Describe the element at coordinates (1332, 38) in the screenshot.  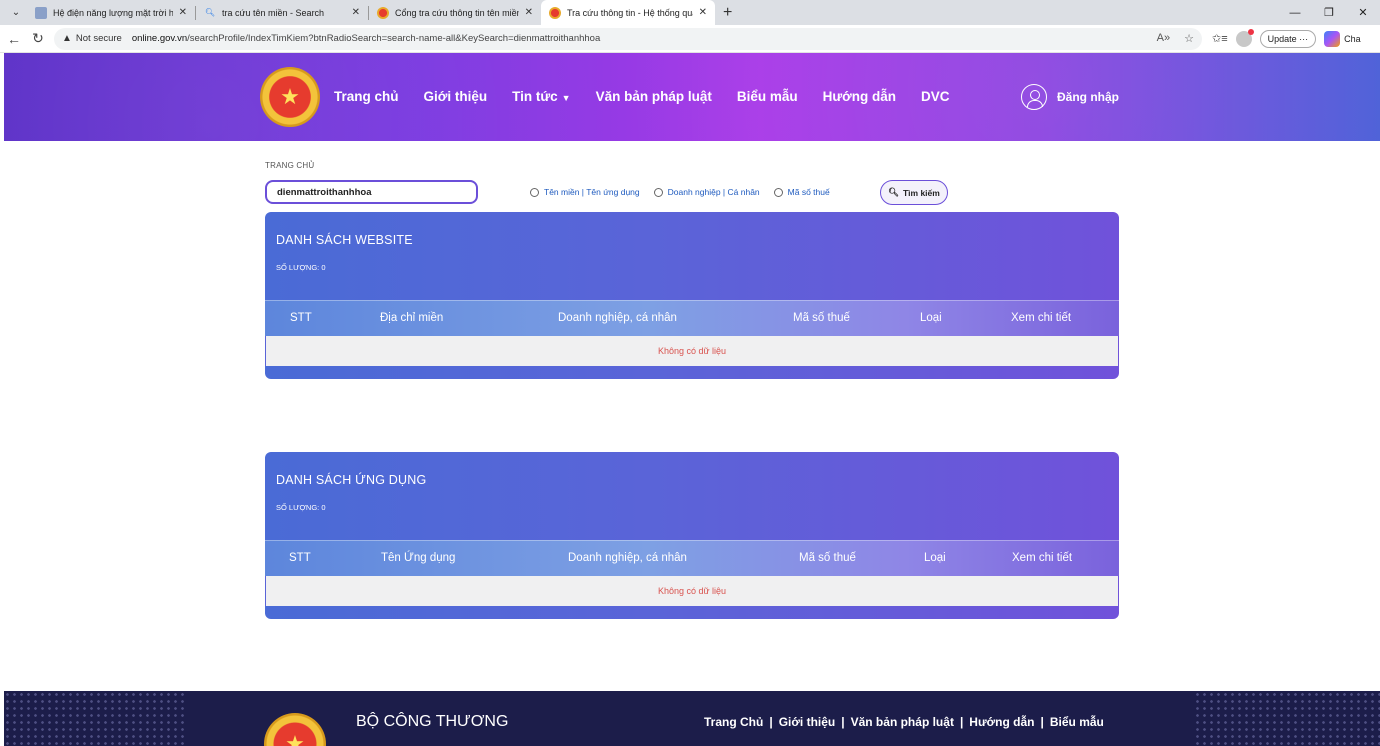
I see `copilot-icon` at that location.